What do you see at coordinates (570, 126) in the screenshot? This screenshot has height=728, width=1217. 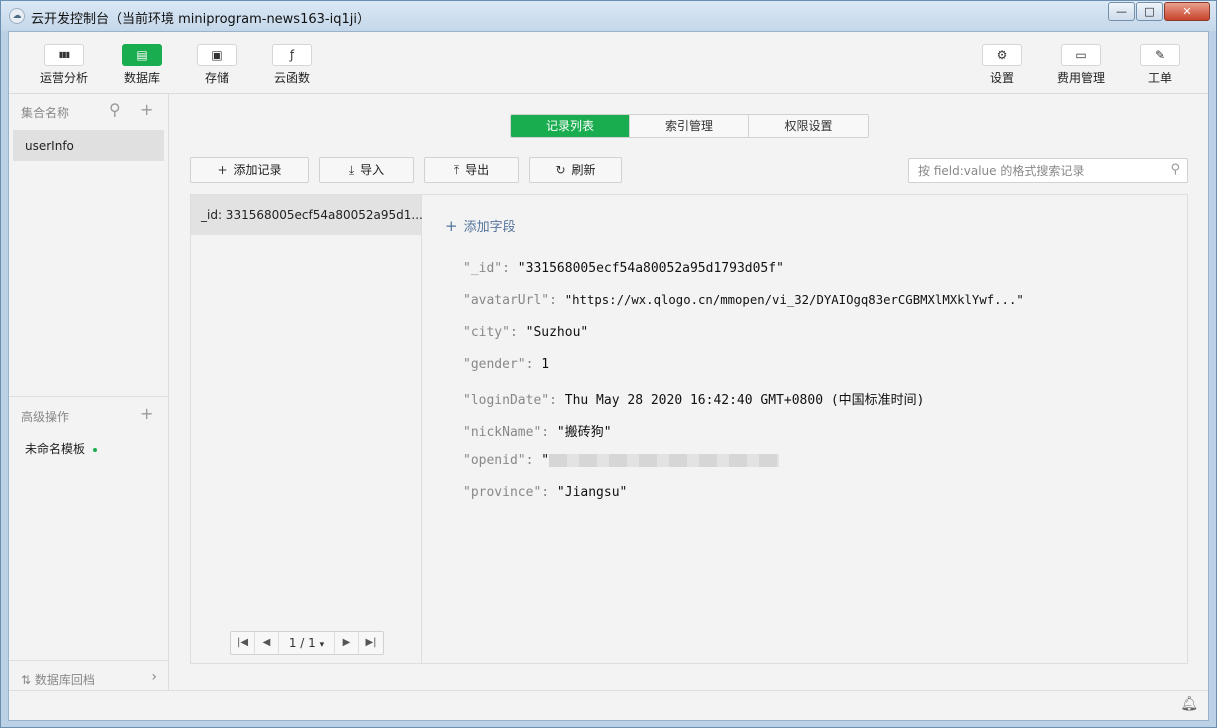 I see `tab-records: 记录列表` at bounding box center [570, 126].